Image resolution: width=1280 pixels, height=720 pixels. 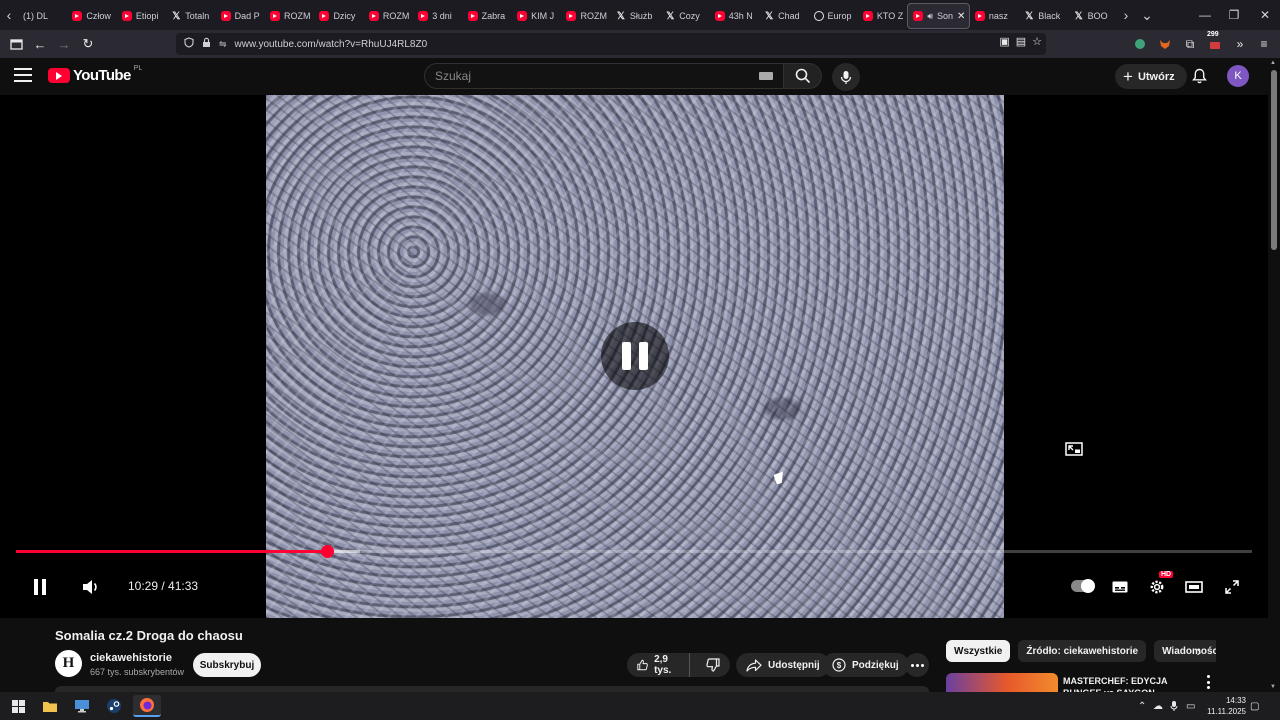 I want to click on browser-tab: Człow, so click(x=91, y=16).